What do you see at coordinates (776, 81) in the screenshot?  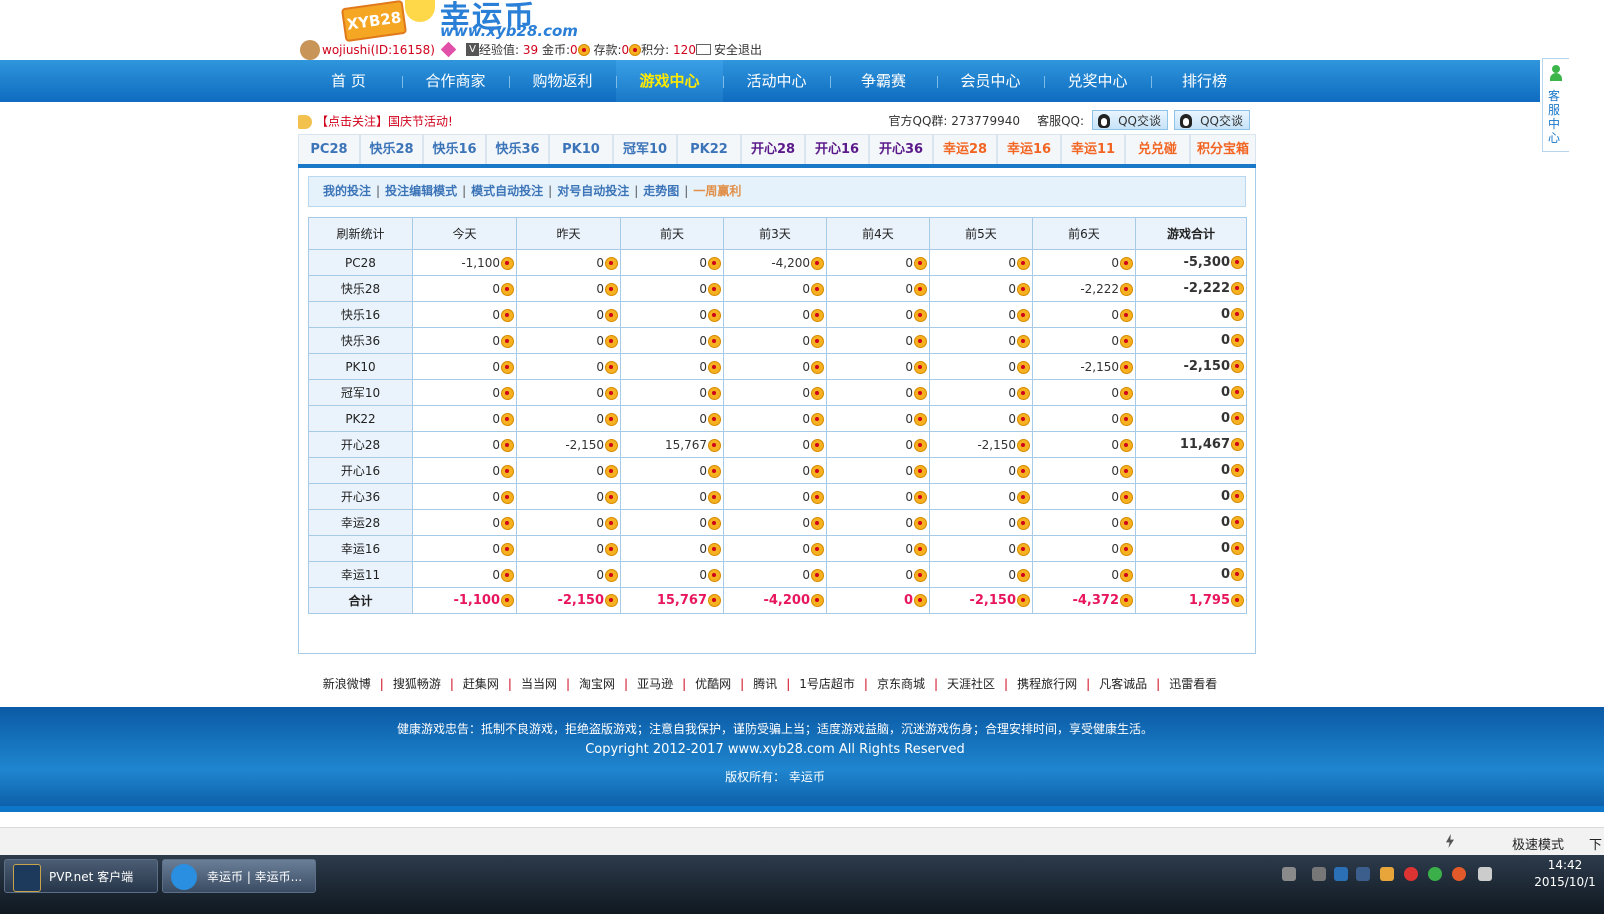 I see `nav-item: 活动中心` at bounding box center [776, 81].